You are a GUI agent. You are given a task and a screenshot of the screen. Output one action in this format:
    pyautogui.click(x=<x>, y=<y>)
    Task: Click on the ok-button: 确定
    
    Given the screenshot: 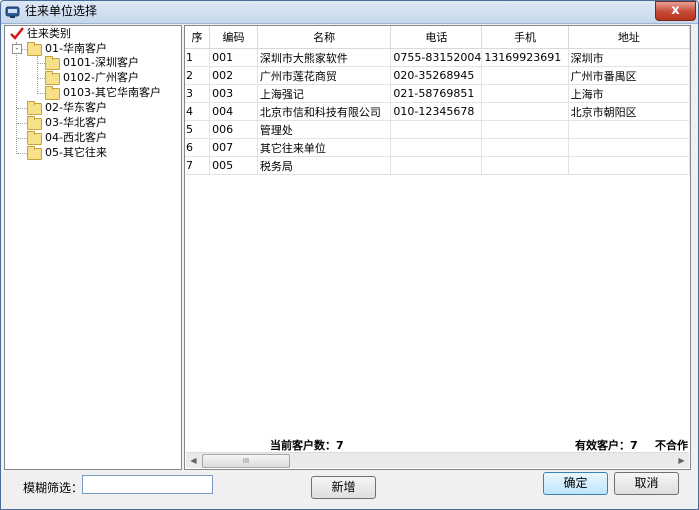 What is the action you would take?
    pyautogui.click(x=575, y=483)
    